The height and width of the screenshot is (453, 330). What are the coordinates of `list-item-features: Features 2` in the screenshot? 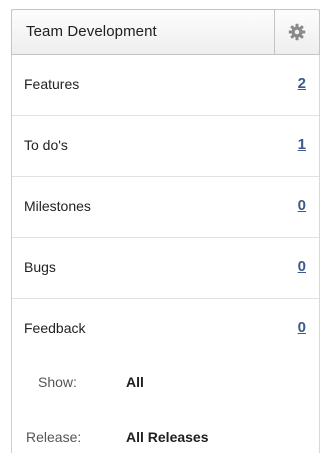 It's located at (165, 85).